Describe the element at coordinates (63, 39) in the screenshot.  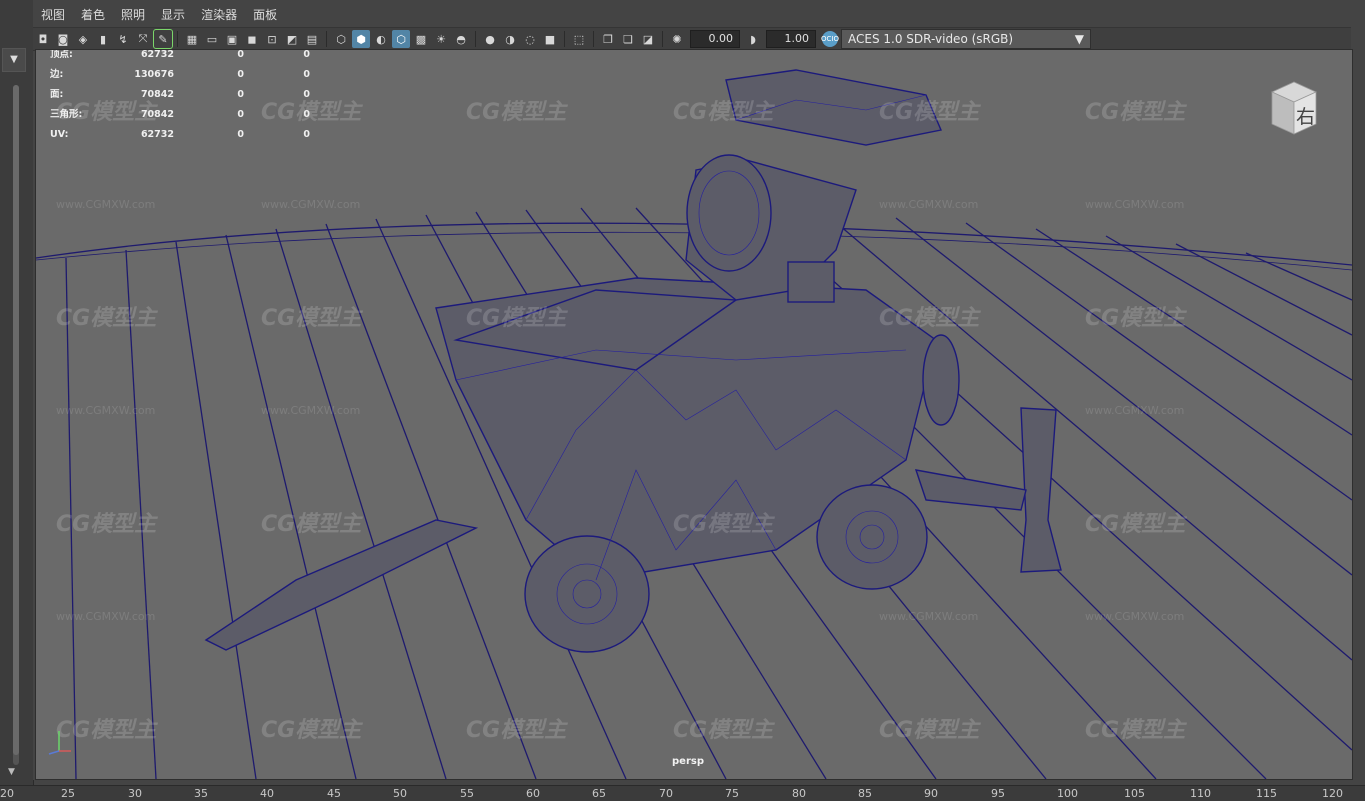
I see `camera-attributes-icon: ◙` at that location.